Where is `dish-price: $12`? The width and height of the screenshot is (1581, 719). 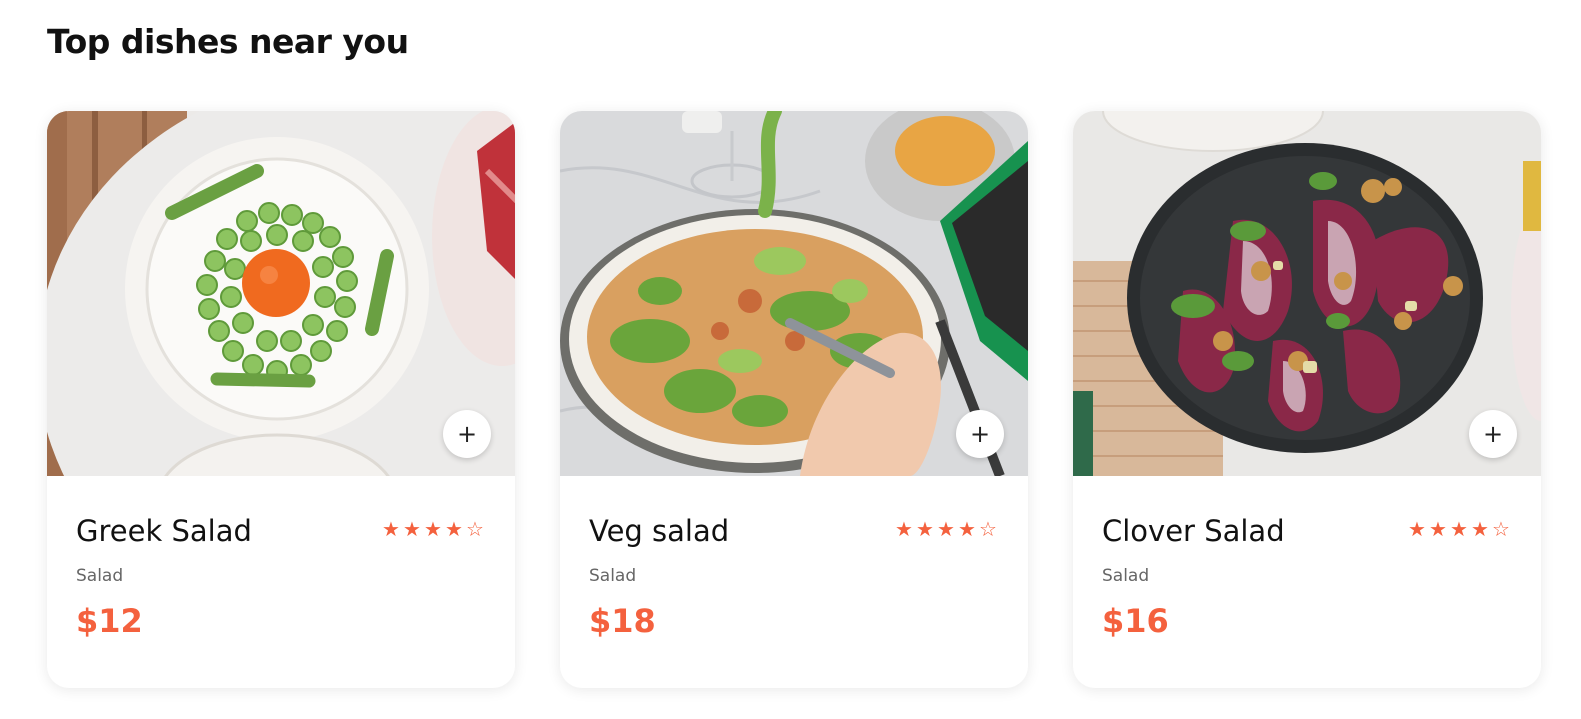 dish-price: $12 is located at coordinates (109, 621).